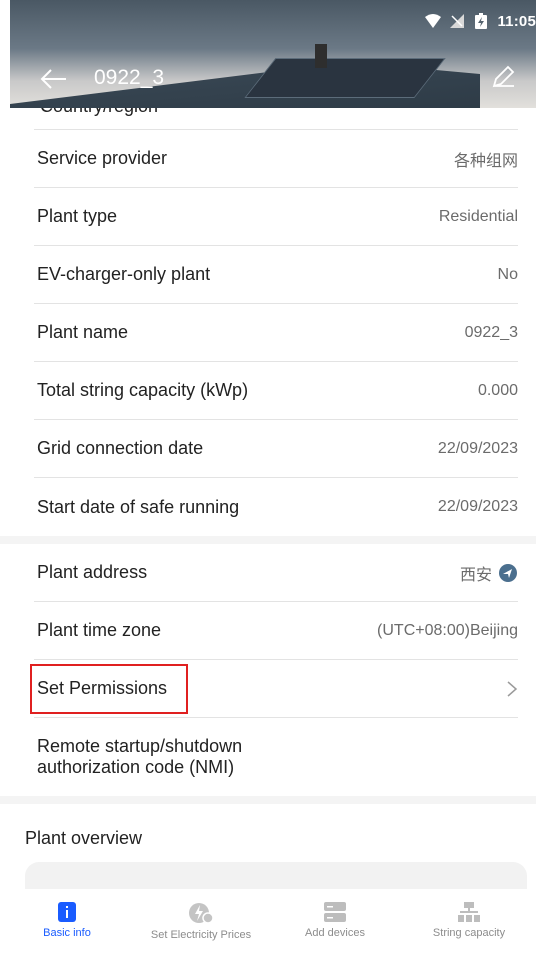 Image resolution: width=536 pixels, height=956 pixels. Describe the element at coordinates (457, 21) in the screenshot. I see `no-signal-icon` at that location.